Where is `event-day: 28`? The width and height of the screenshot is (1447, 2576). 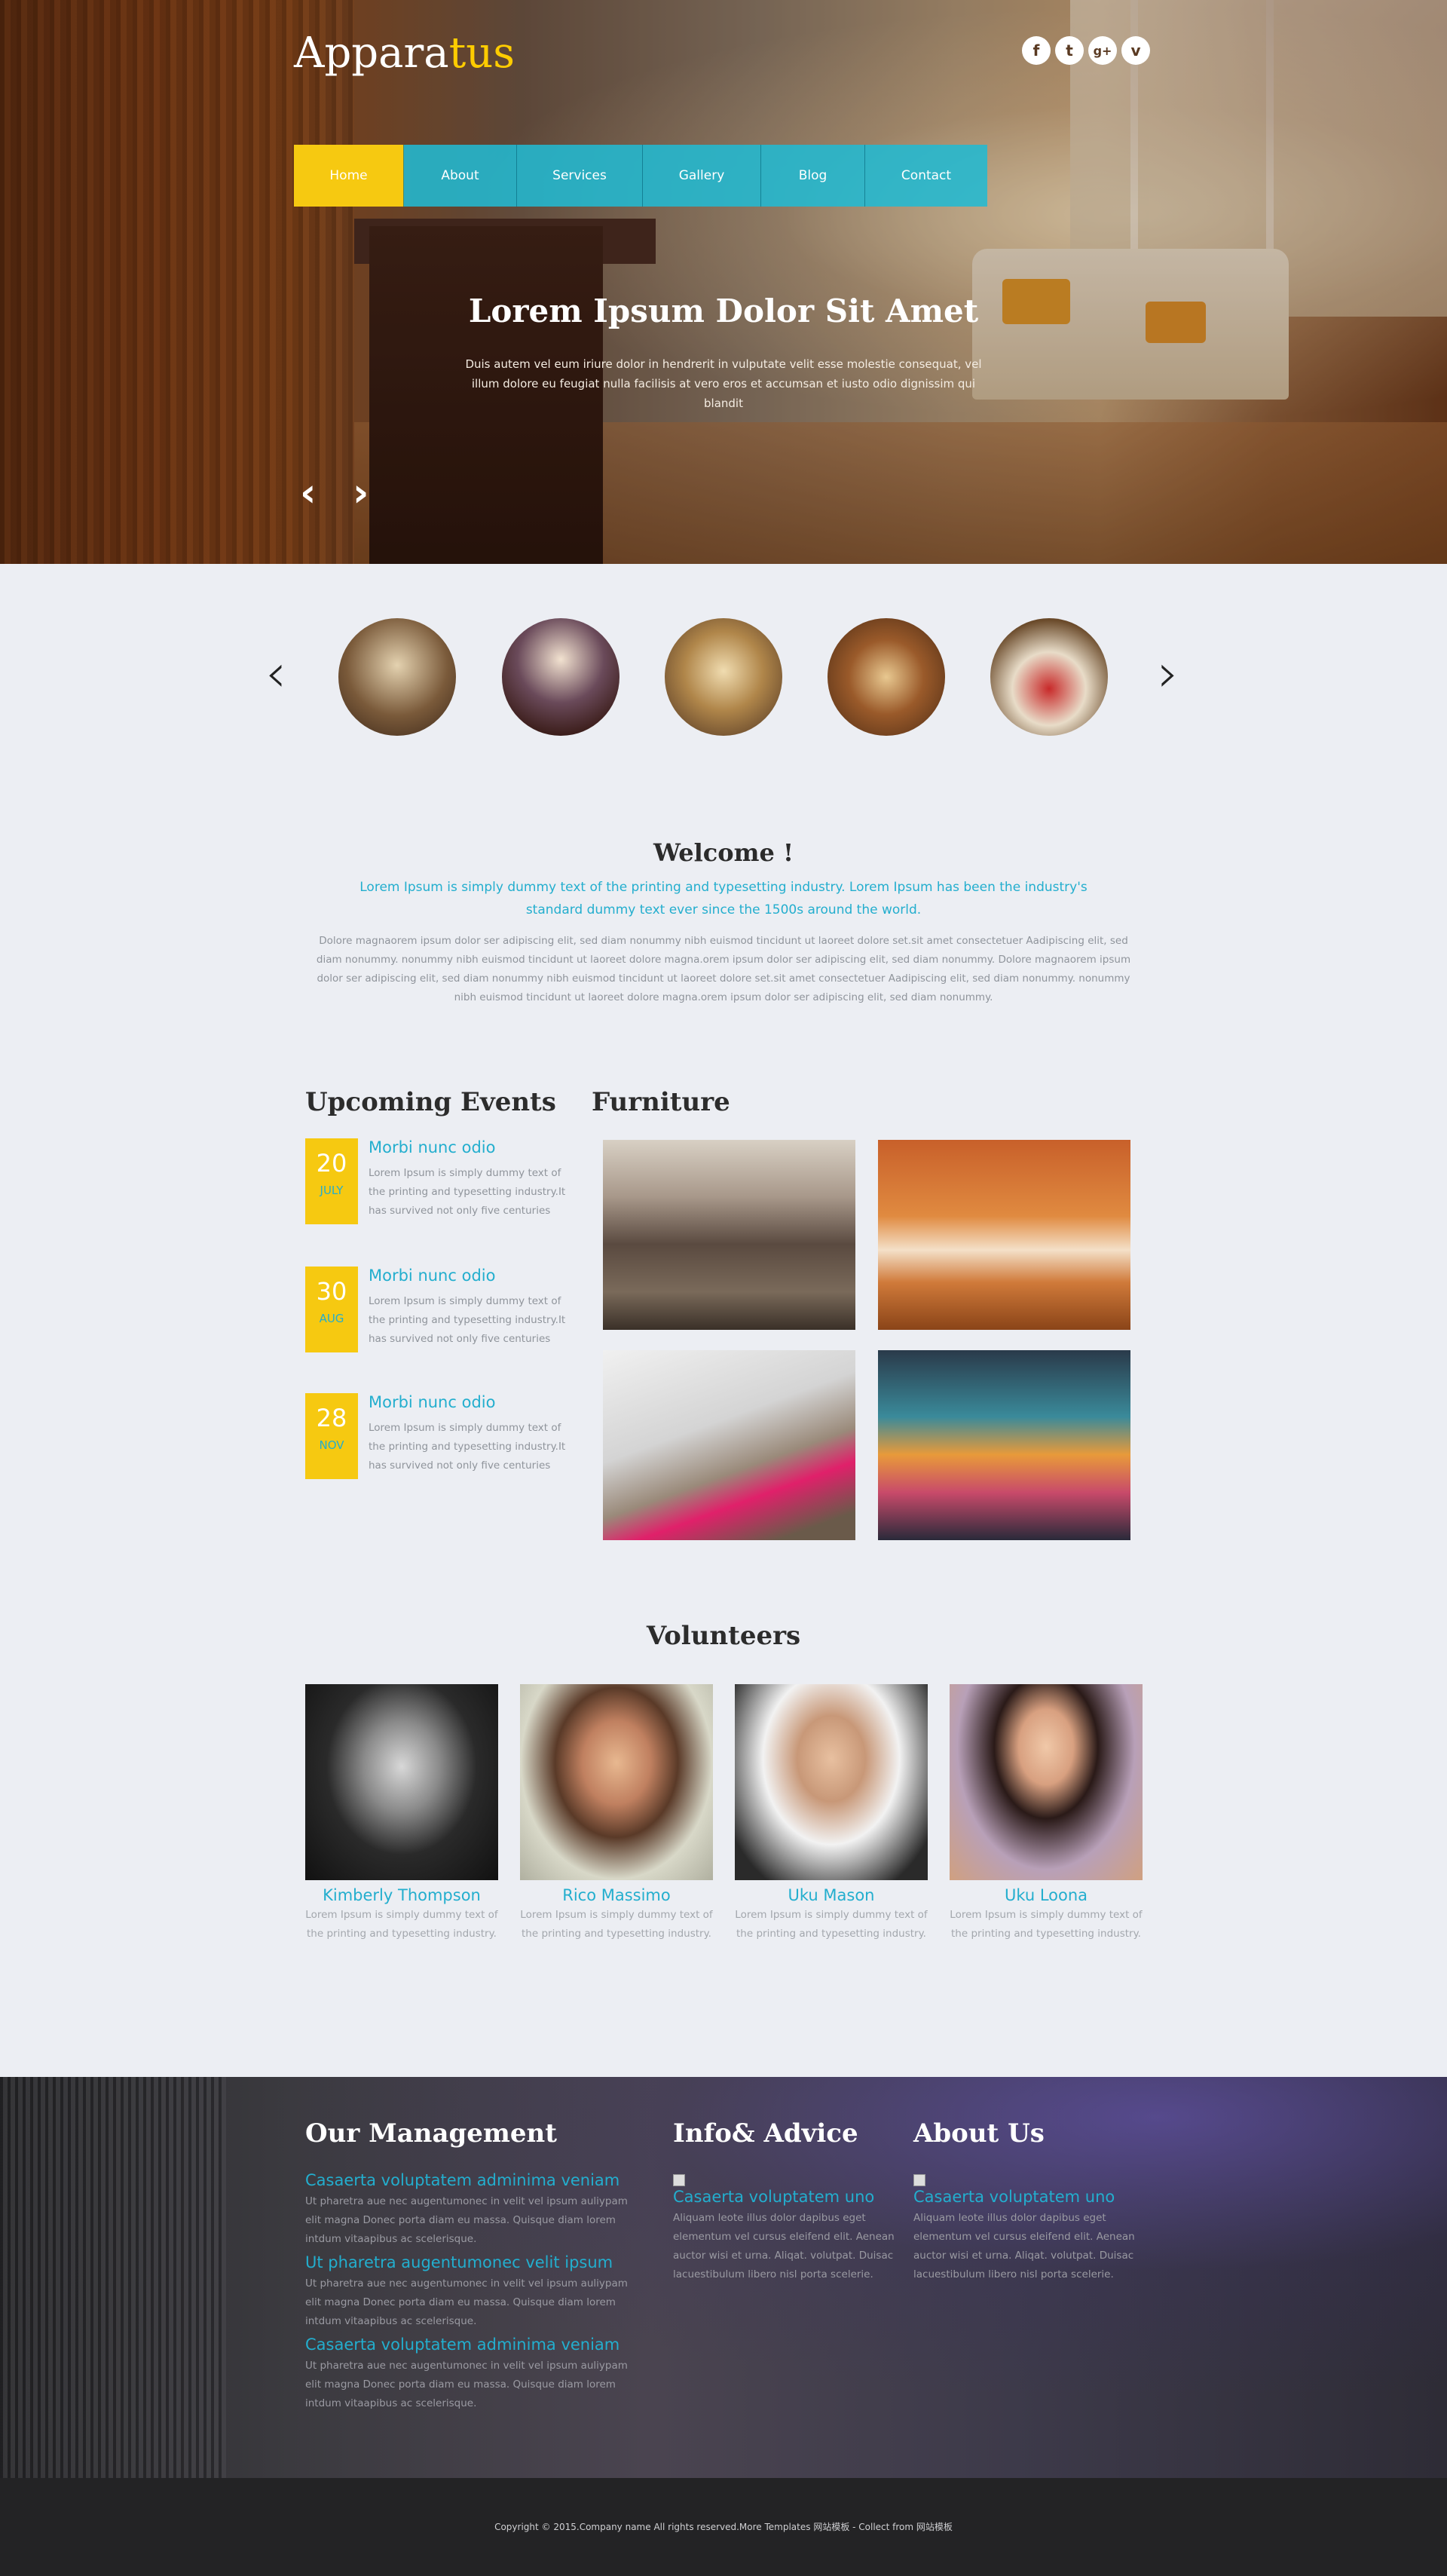 event-day: 28 is located at coordinates (331, 1418).